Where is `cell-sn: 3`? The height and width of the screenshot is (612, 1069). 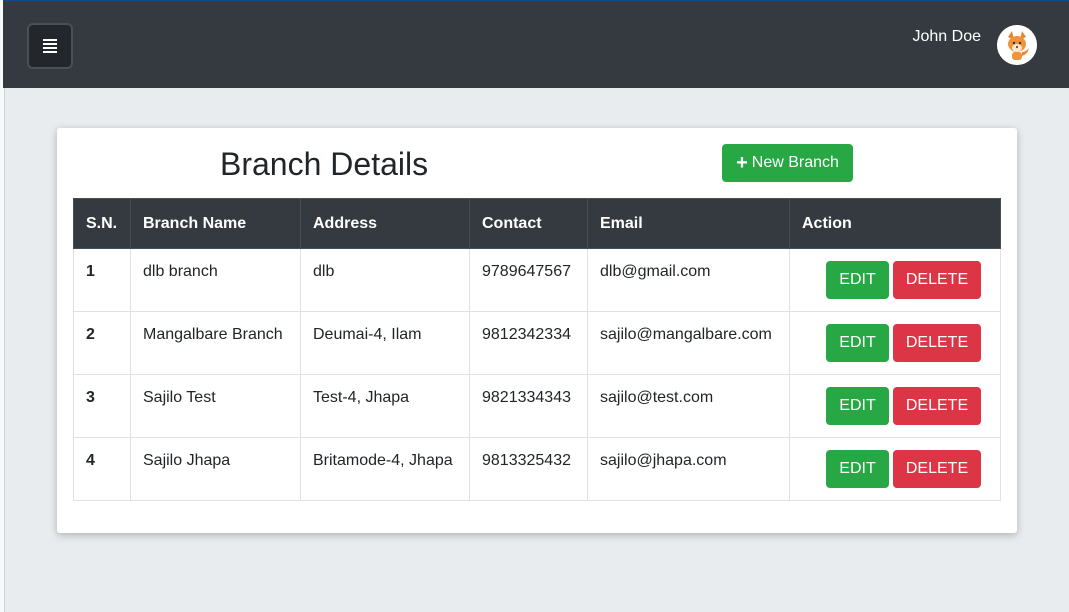 cell-sn: 3 is located at coordinates (102, 406).